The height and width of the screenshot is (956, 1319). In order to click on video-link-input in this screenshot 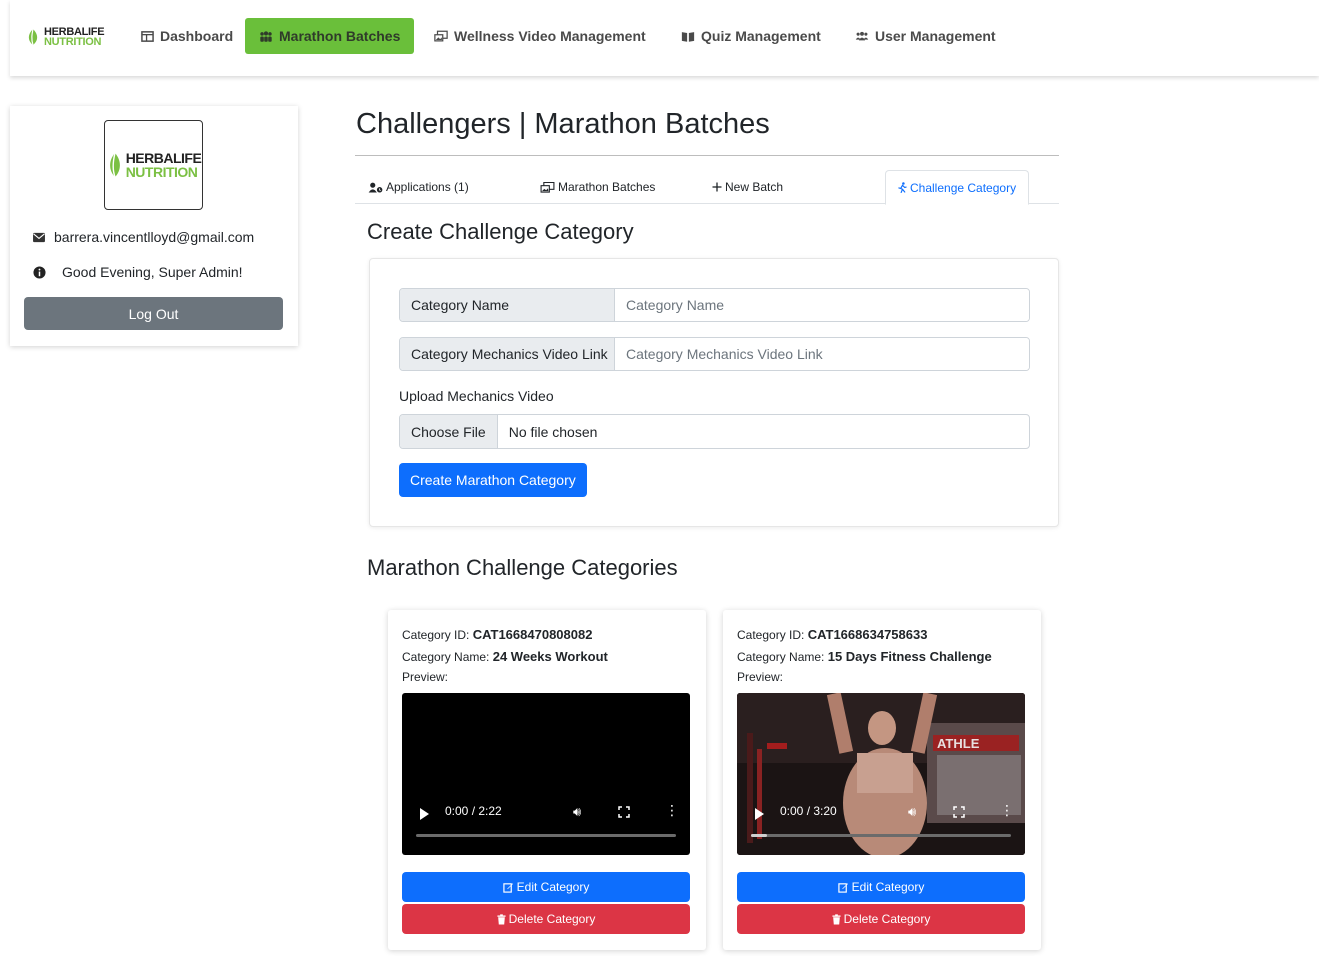, I will do `click(822, 354)`.